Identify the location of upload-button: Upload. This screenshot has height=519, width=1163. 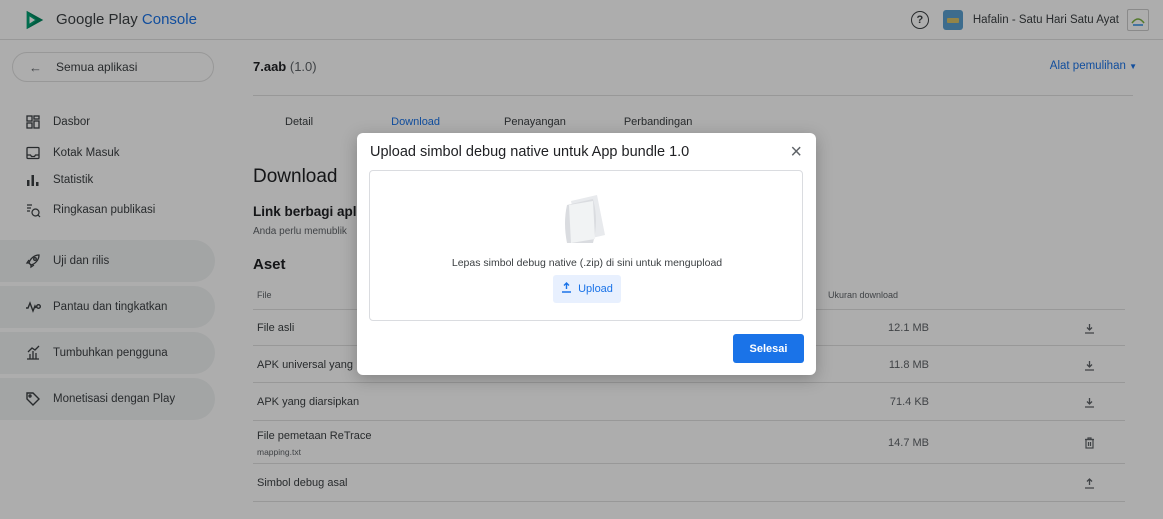
(587, 289).